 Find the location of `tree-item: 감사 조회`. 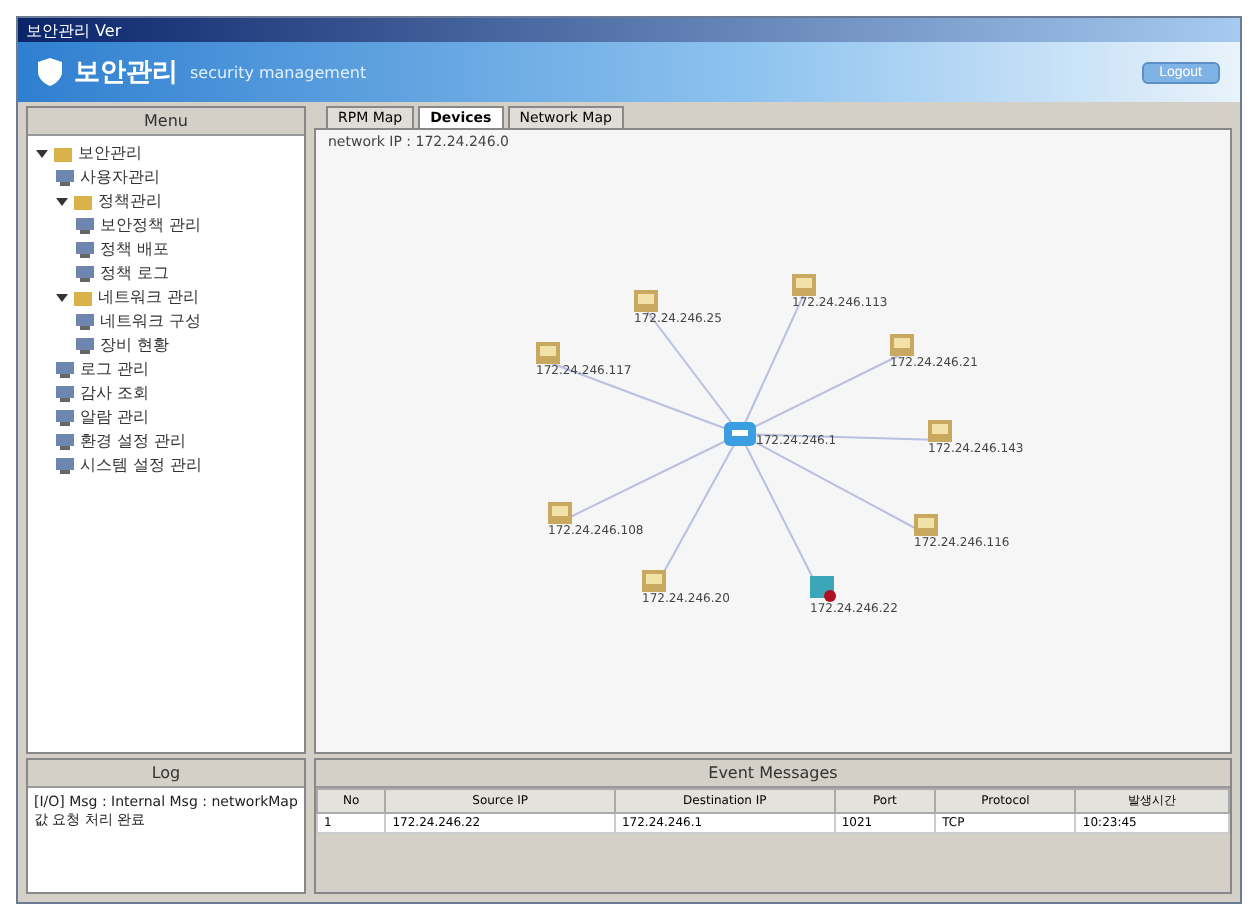

tree-item: 감사 조회 is located at coordinates (115, 393).